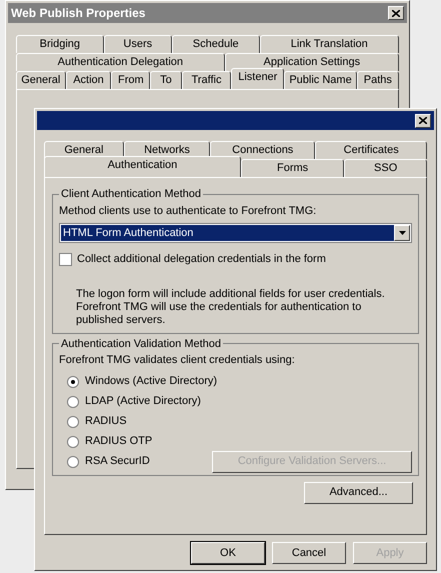 The image size is (441, 573). I want to click on tab: Listener, so click(257, 78).